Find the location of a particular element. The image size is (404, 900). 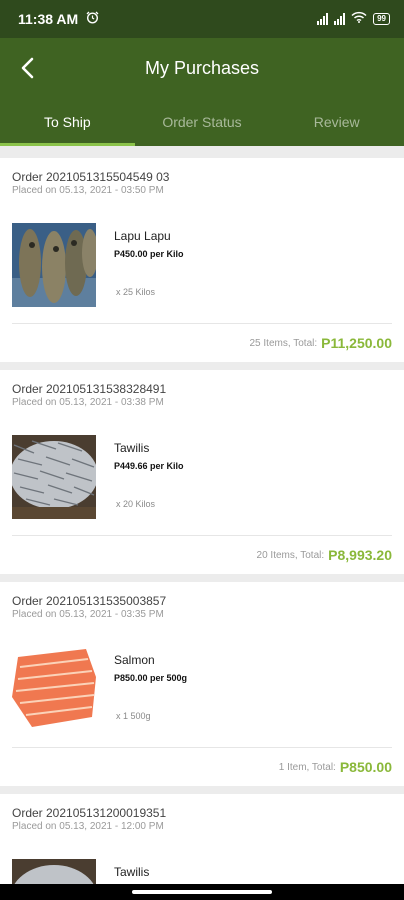

item-name: Salmon is located at coordinates (134, 660).